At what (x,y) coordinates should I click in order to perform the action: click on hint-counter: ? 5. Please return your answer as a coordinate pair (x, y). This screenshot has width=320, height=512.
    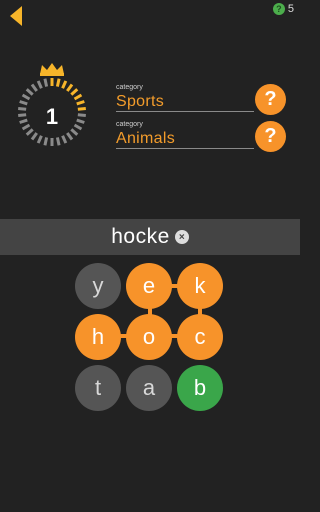
    Looking at the image, I should click on (283, 9).